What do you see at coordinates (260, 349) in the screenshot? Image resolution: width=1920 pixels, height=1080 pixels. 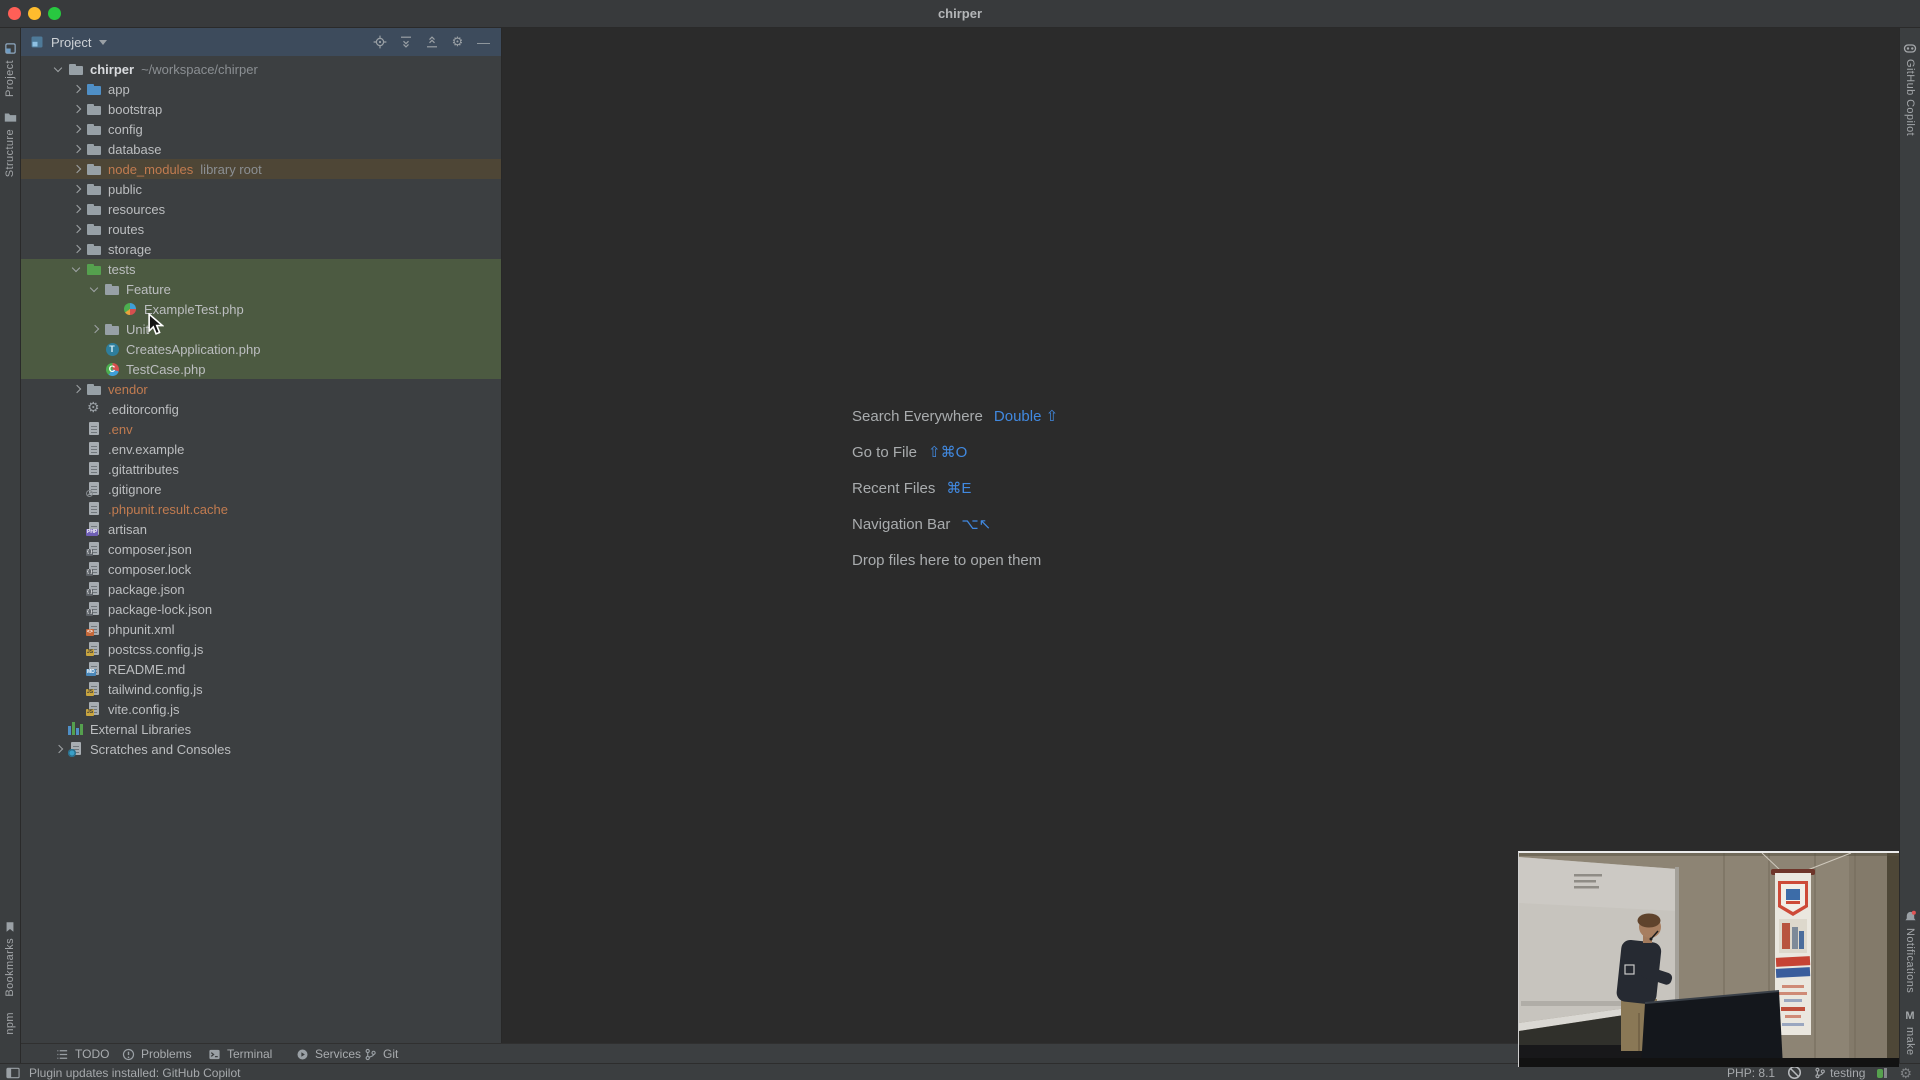 I see `tree-item-CreatesApplication.php: T CreatesApplication.php` at bounding box center [260, 349].